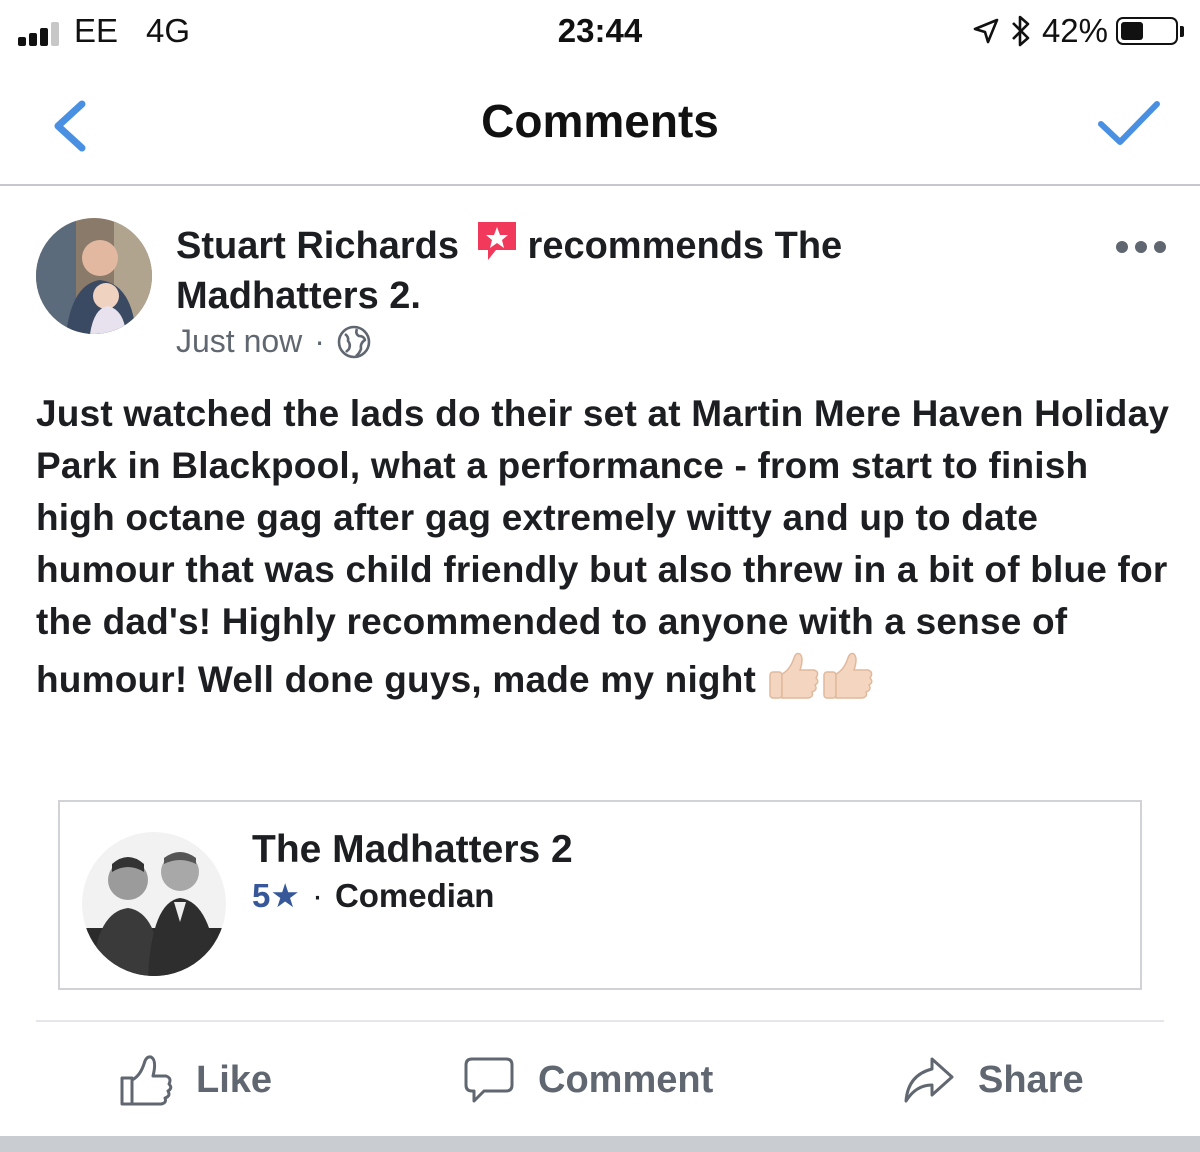 Image resolution: width=1200 pixels, height=1152 pixels. Describe the element at coordinates (414, 895) in the screenshot. I see `category: Comedian` at that location.